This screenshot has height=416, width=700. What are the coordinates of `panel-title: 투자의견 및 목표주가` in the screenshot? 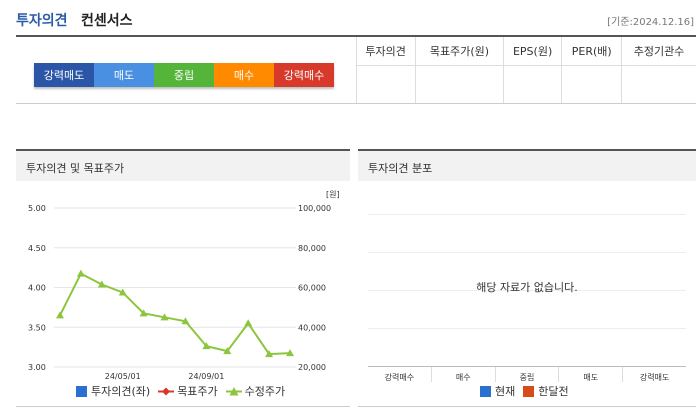 It's located at (75, 168).